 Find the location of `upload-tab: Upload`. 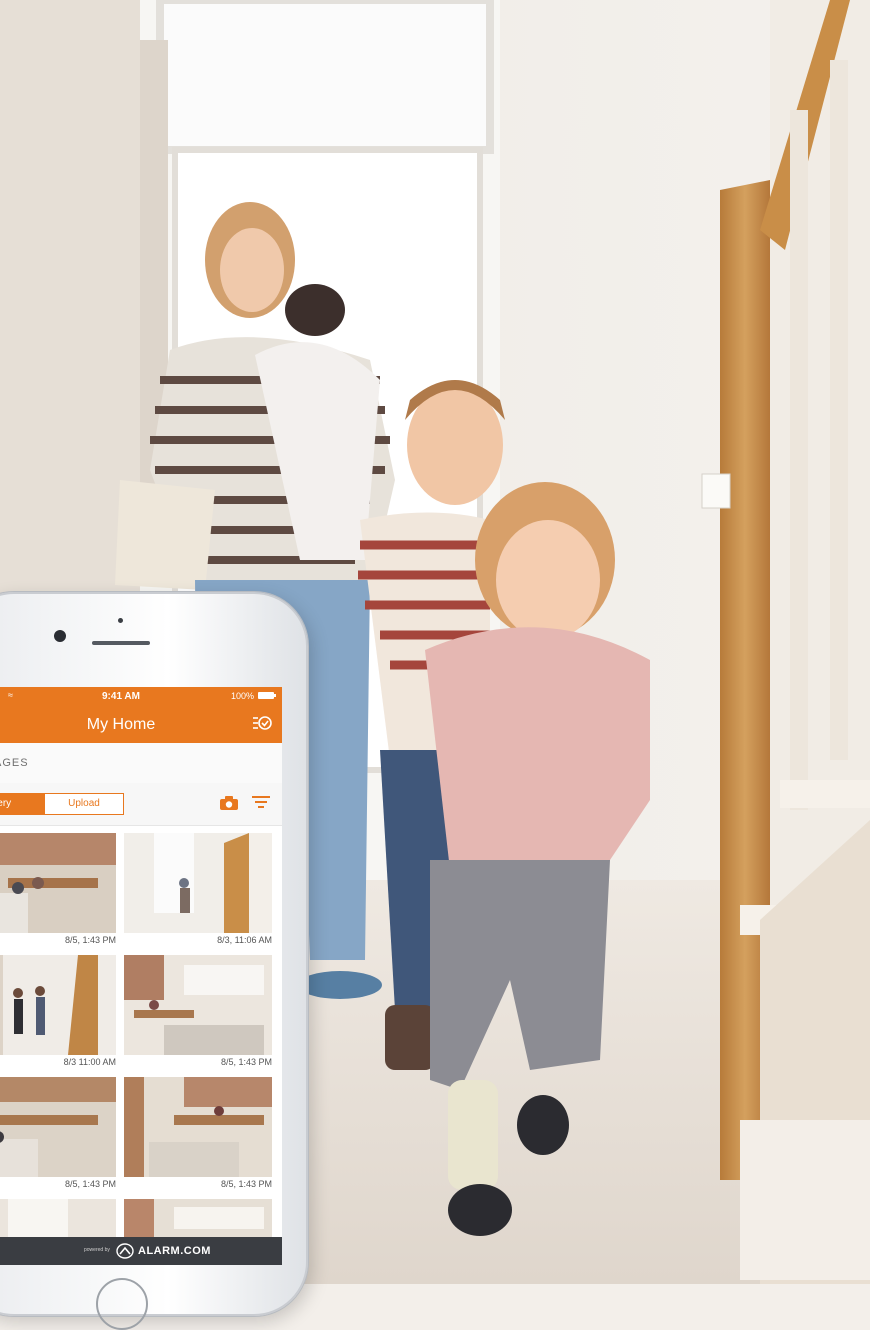

upload-tab: Upload is located at coordinates (84, 804).